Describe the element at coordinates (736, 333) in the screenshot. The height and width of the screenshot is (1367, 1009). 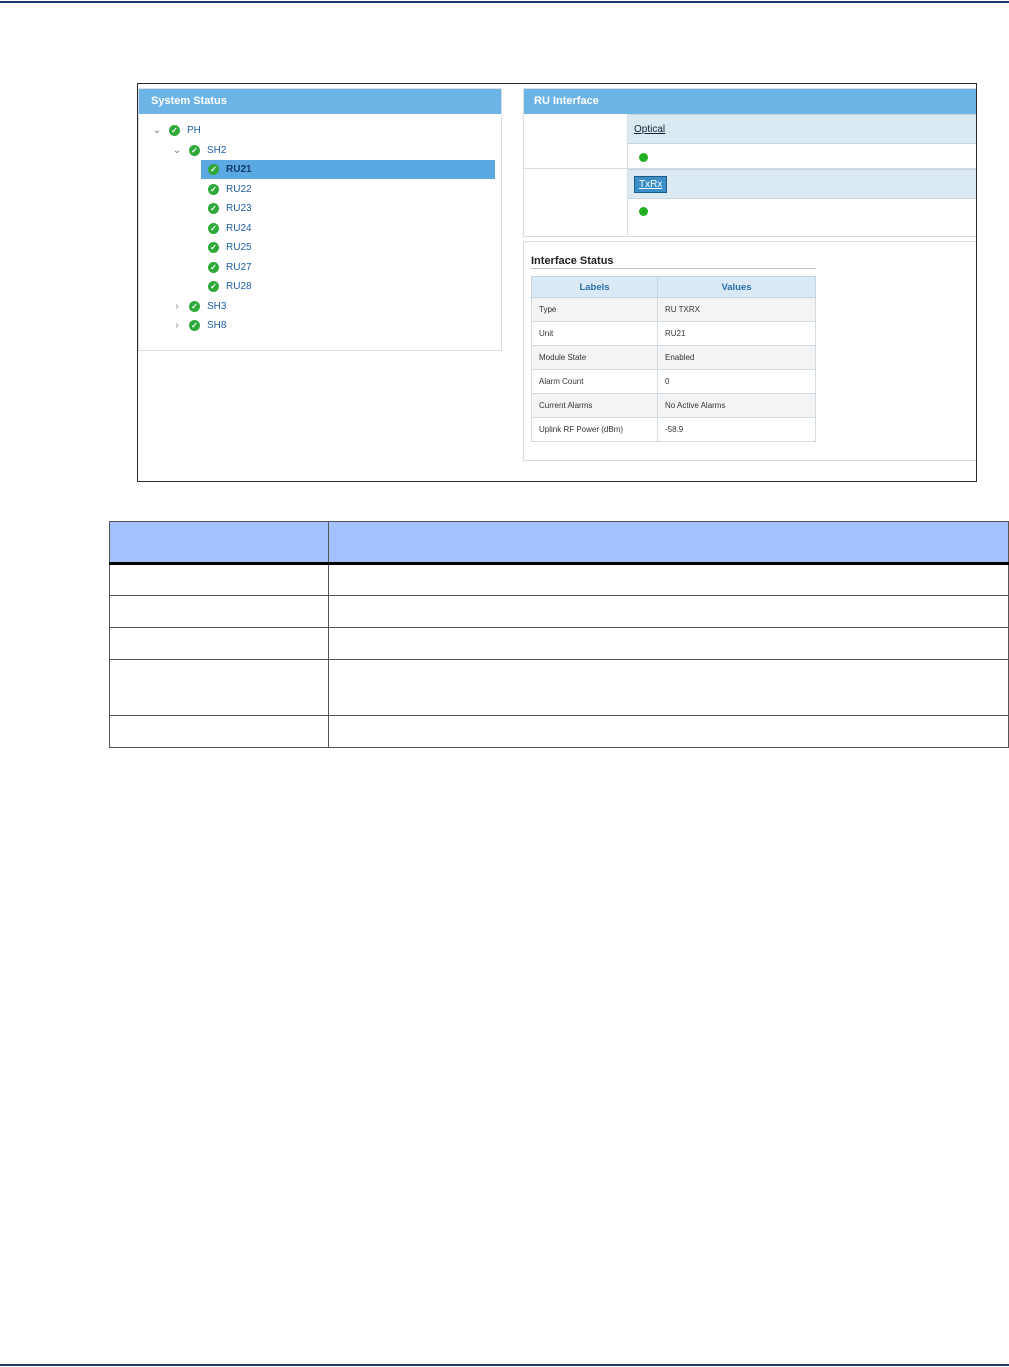
I see `row-value: RU21` at that location.